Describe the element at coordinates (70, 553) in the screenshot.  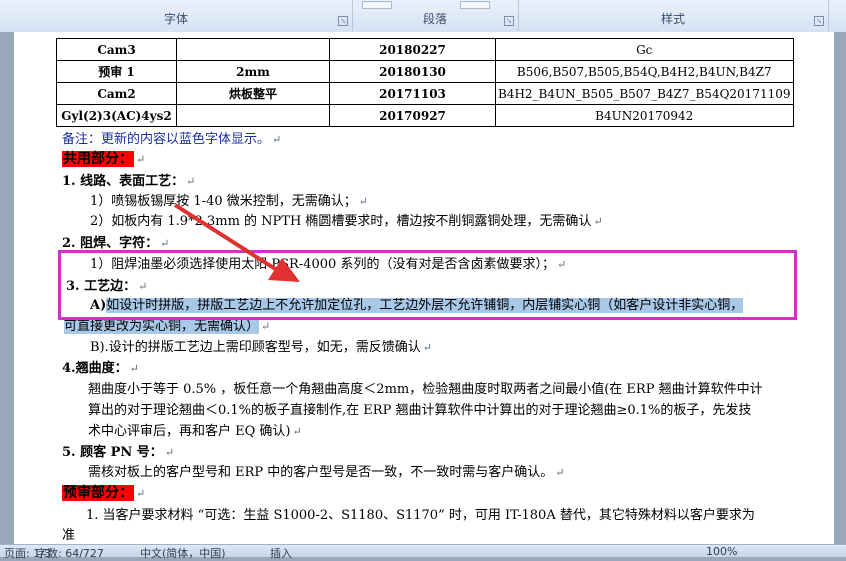
I see `status-words: 字数: 64/727` at that location.